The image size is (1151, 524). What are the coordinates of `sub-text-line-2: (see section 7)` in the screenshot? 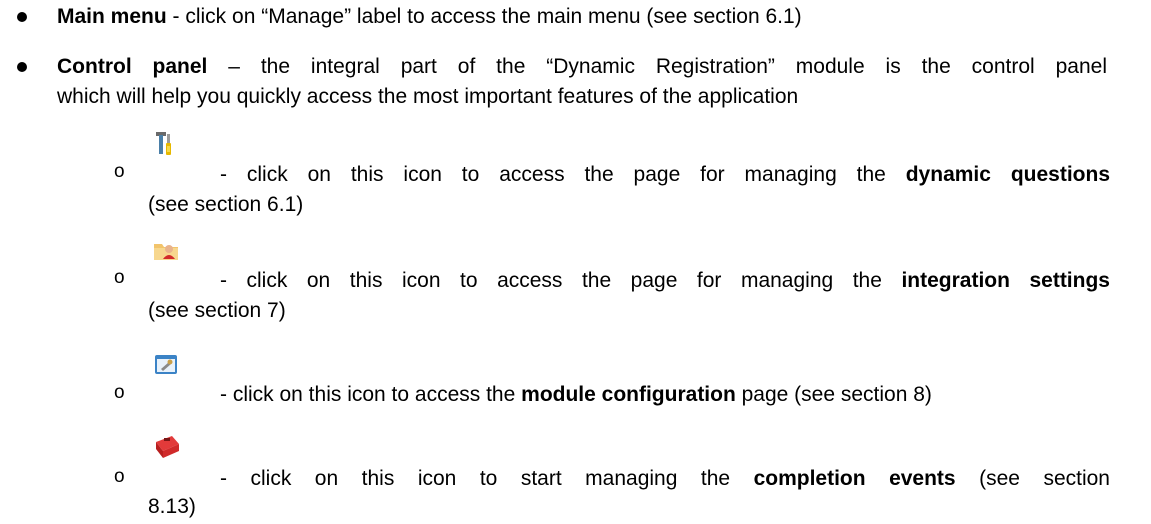 It's located at (217, 310).